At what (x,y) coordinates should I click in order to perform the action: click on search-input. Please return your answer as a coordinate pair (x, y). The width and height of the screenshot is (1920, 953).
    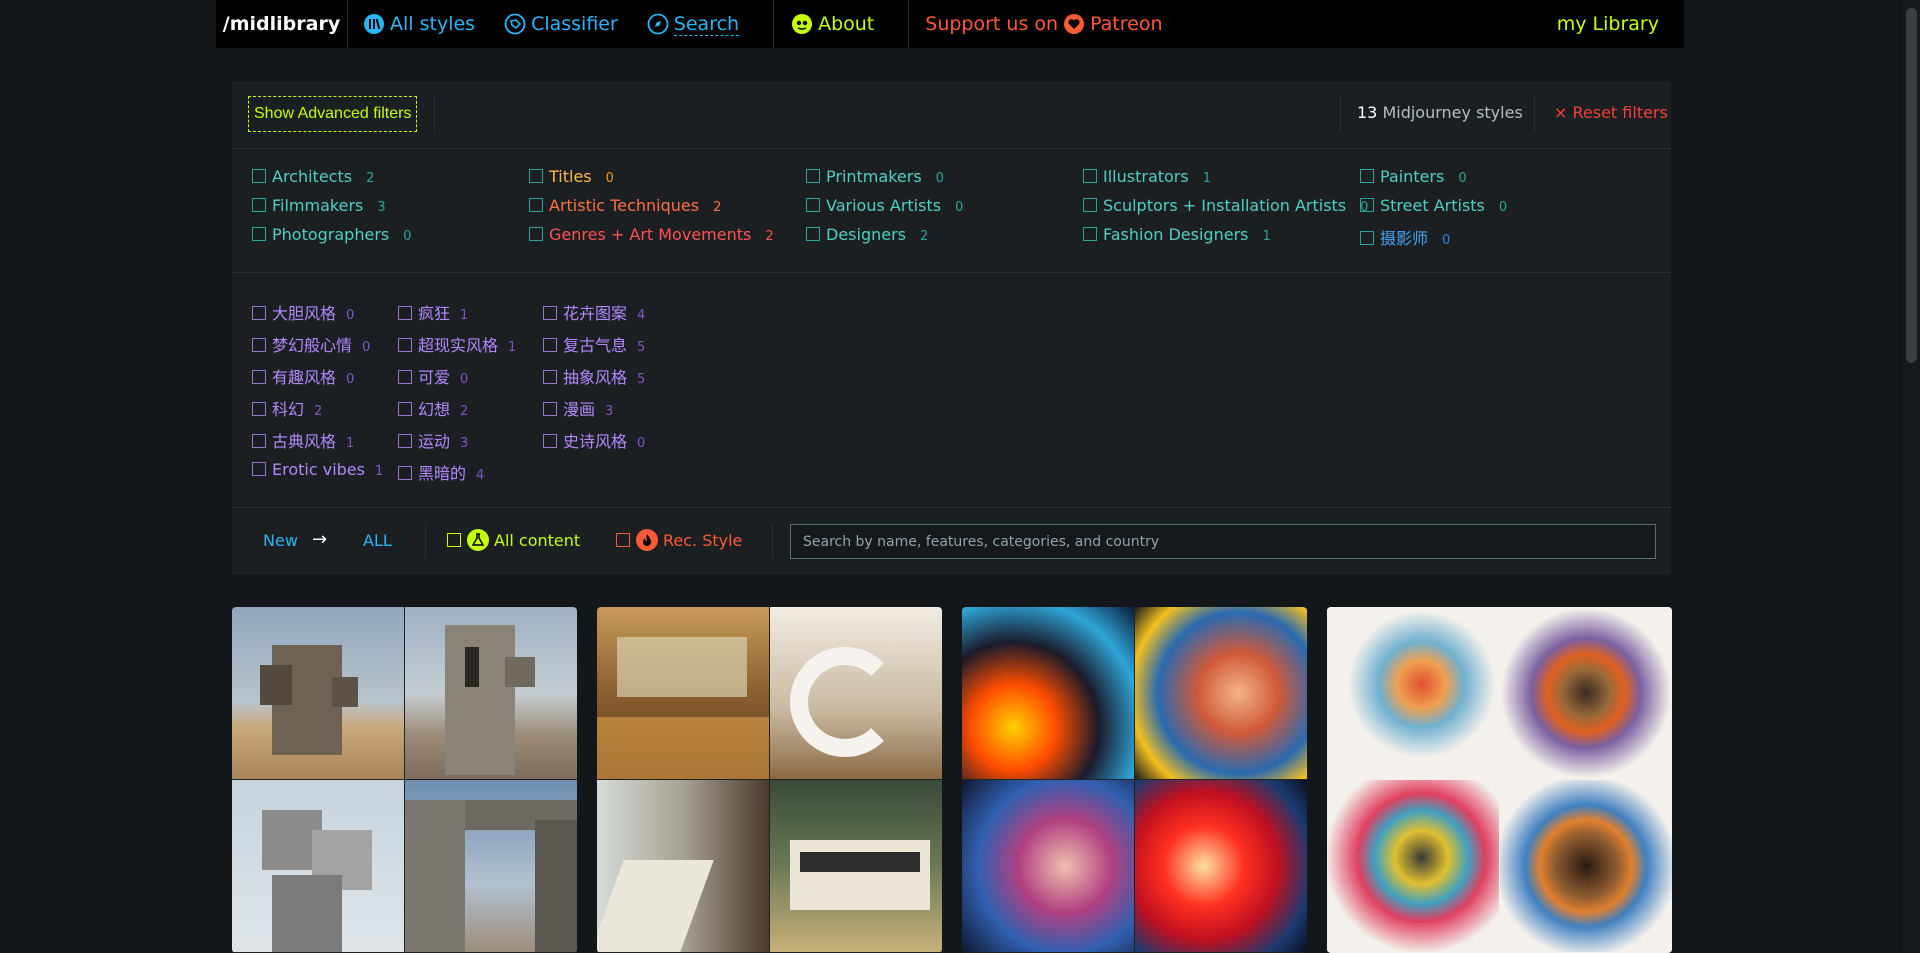
    Looking at the image, I should click on (1223, 541).